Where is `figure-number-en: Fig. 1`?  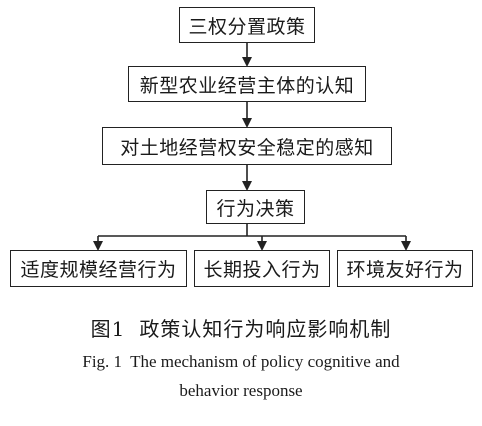 figure-number-en: Fig. 1 is located at coordinates (102, 361).